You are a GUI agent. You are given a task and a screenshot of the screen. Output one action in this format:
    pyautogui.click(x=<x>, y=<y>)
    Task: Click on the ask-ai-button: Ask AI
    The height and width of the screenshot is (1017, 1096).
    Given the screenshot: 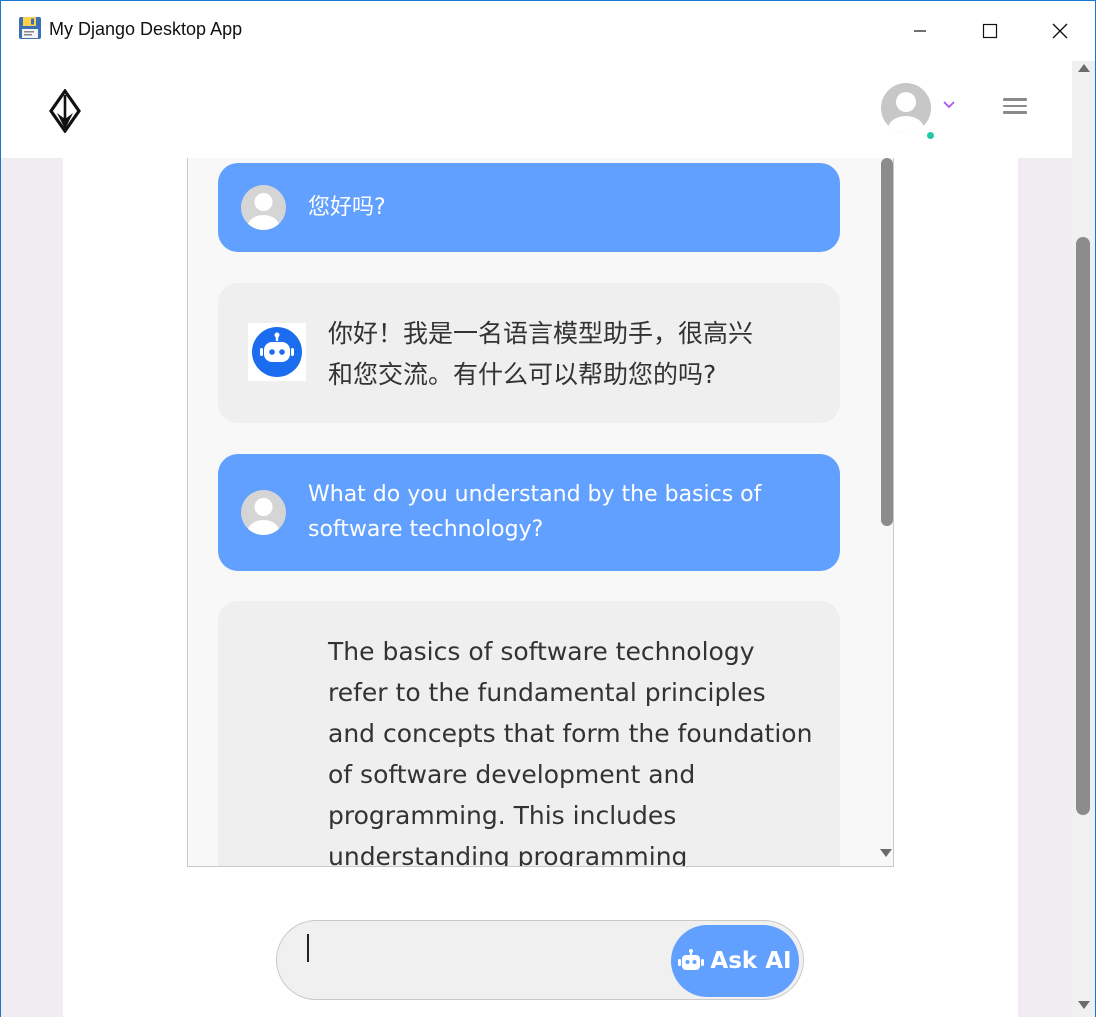 What is the action you would take?
    pyautogui.click(x=735, y=961)
    